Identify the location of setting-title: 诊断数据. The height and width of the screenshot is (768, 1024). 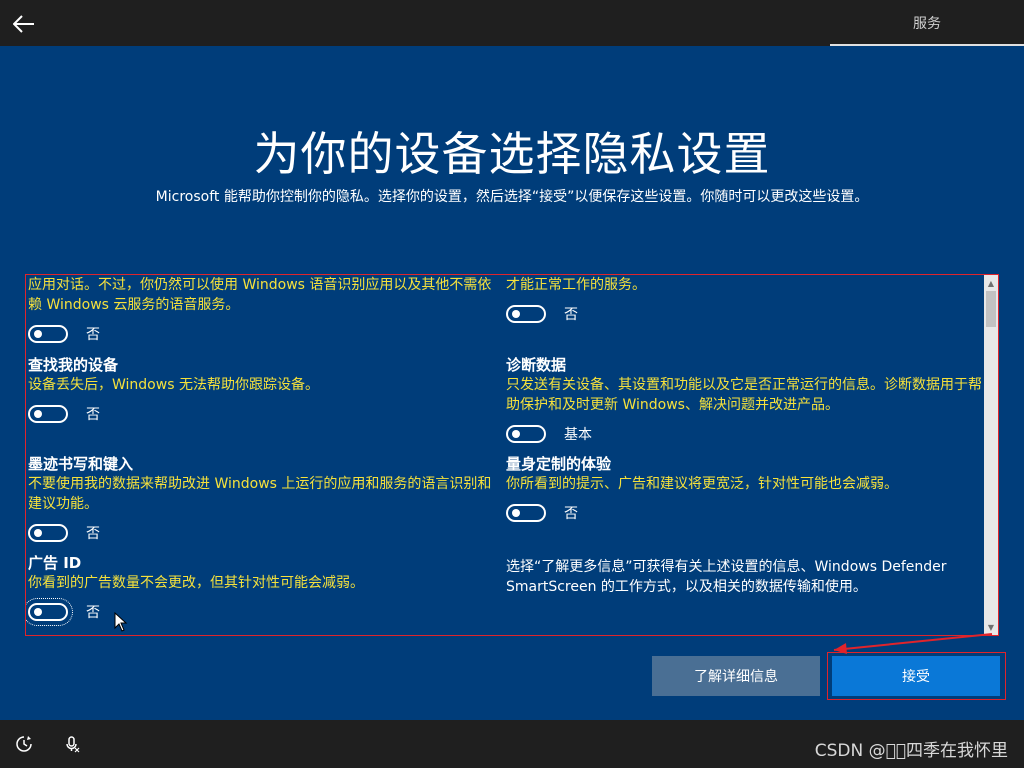
(536, 365).